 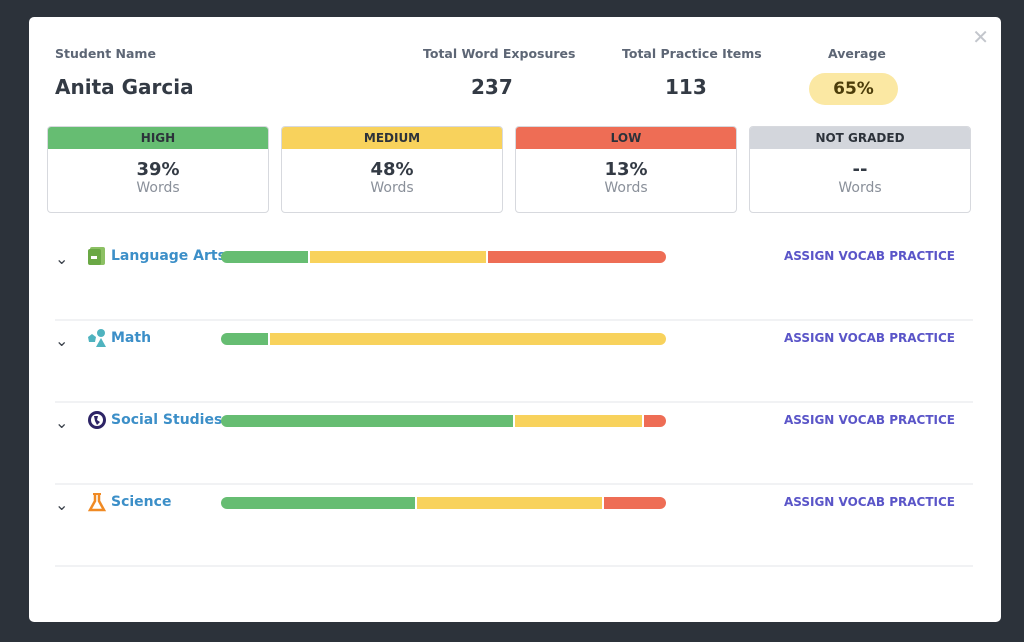 I want to click on card-percent: 39%, so click(x=158, y=169).